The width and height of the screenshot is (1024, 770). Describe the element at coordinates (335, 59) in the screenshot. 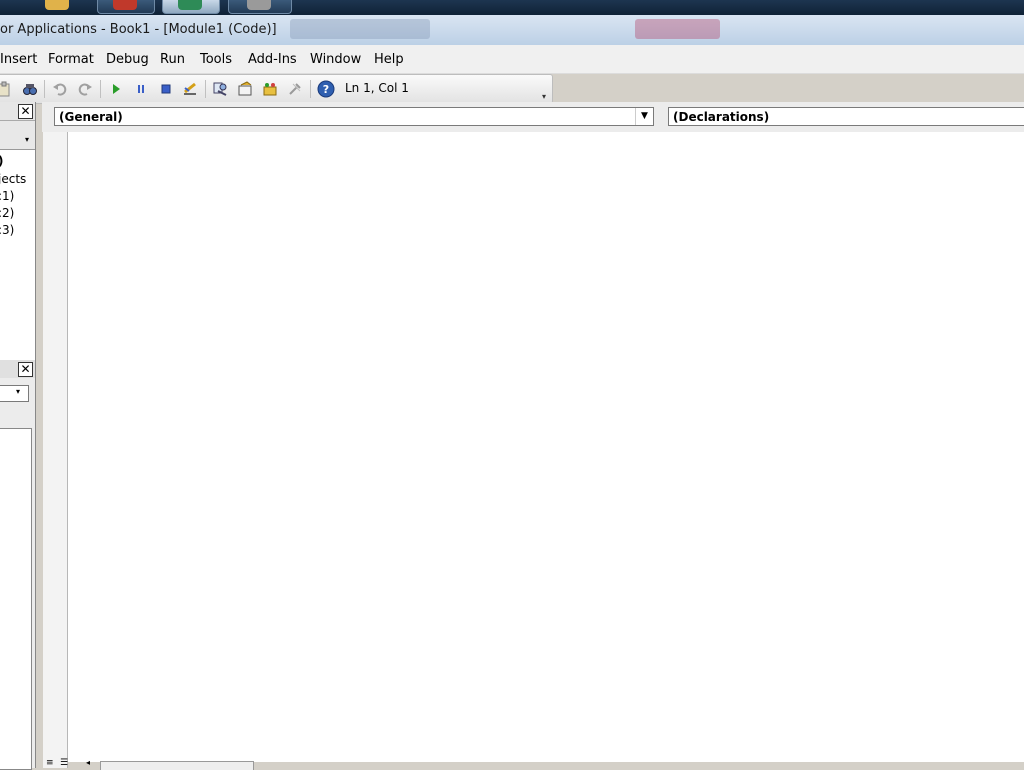

I see `menu-window: Window` at that location.